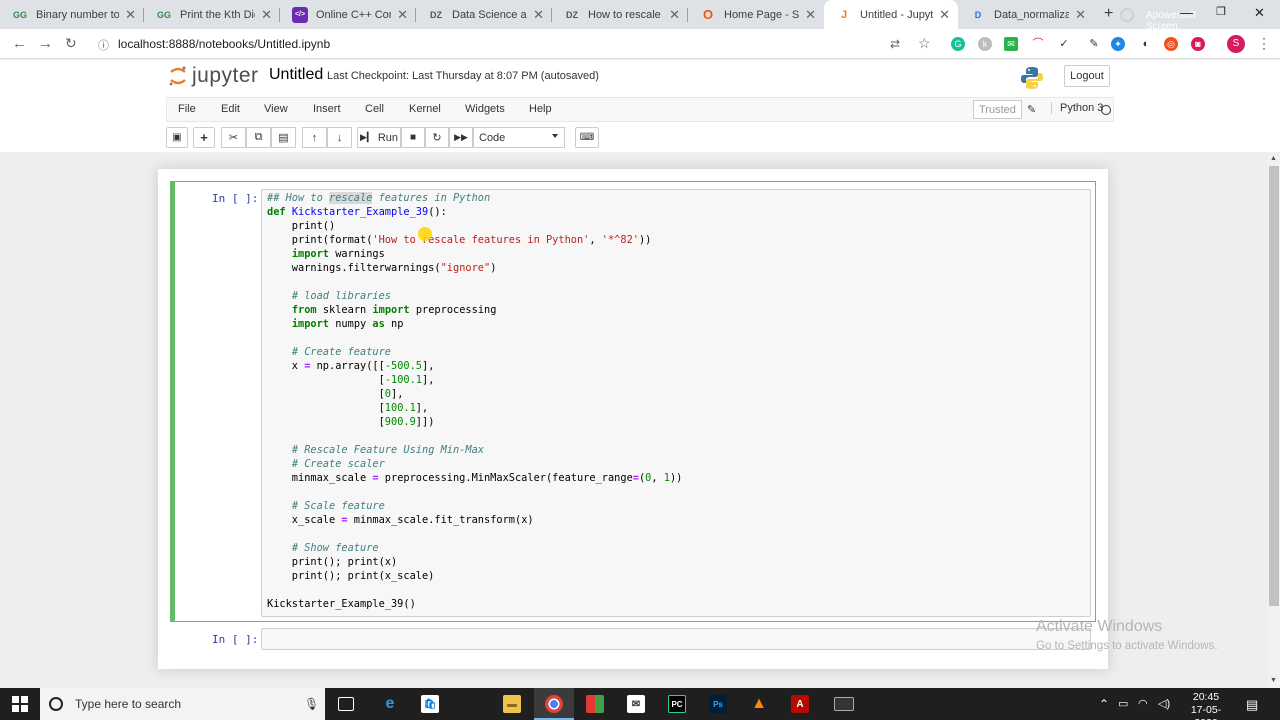  I want to click on trusted-indicator: Trusted, so click(997, 109).